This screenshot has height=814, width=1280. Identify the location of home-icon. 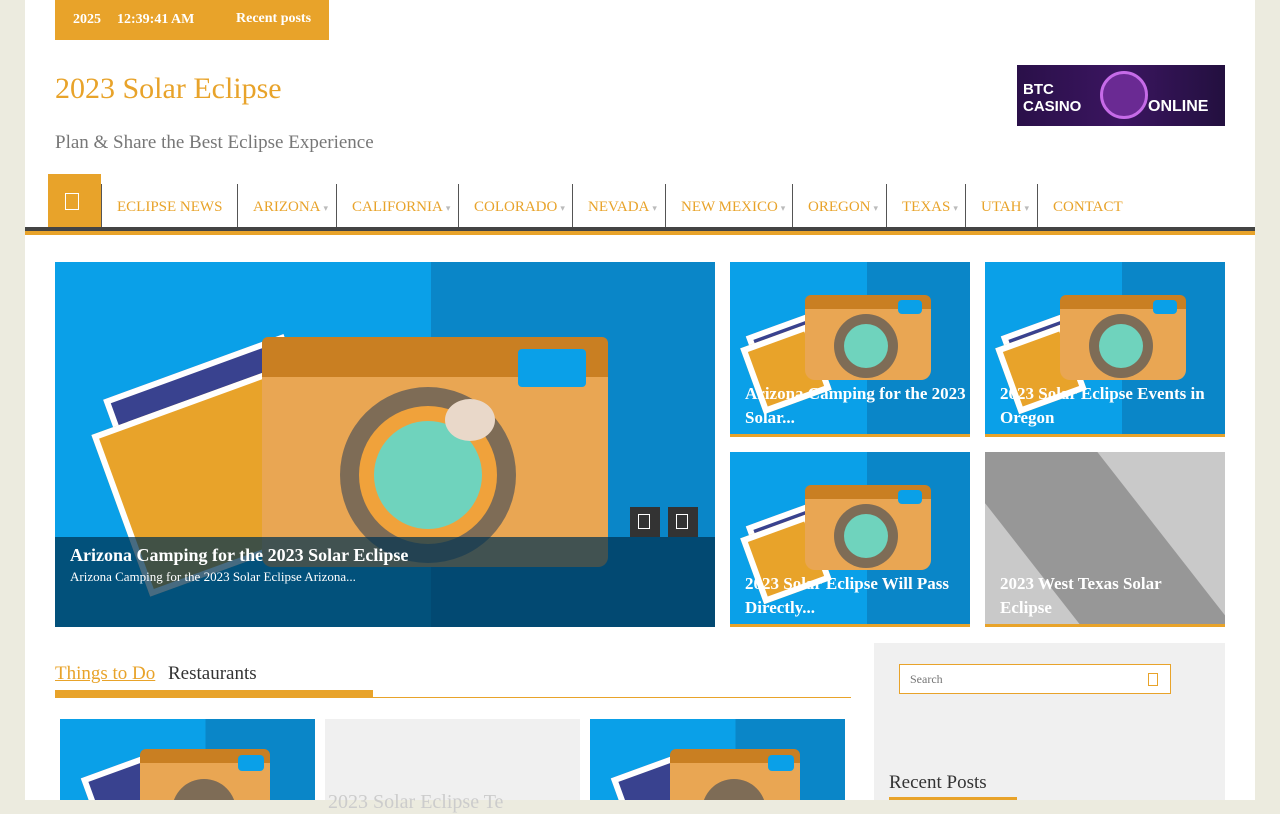
(72, 201).